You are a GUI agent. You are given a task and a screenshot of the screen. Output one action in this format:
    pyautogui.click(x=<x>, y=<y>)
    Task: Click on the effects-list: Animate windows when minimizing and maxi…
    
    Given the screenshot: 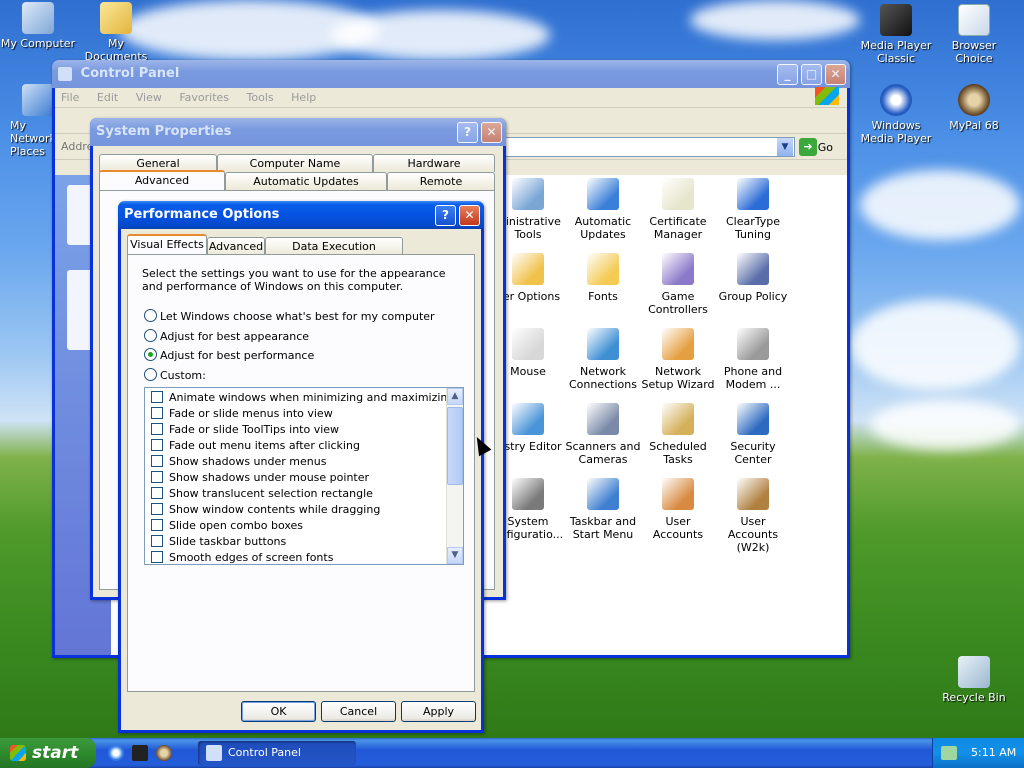 What is the action you would take?
    pyautogui.click(x=304, y=476)
    